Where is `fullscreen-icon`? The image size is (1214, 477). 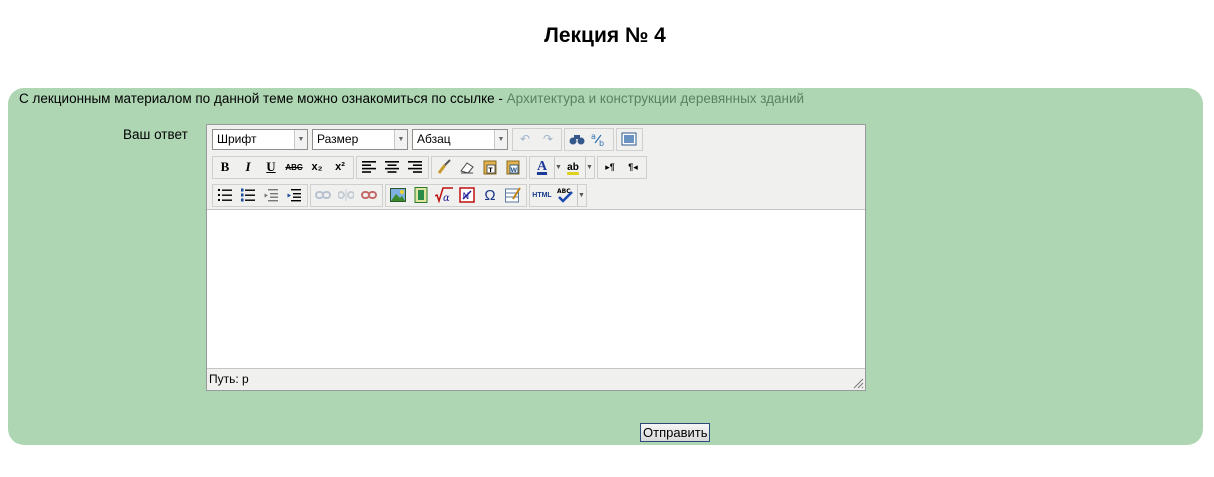 fullscreen-icon is located at coordinates (629, 139).